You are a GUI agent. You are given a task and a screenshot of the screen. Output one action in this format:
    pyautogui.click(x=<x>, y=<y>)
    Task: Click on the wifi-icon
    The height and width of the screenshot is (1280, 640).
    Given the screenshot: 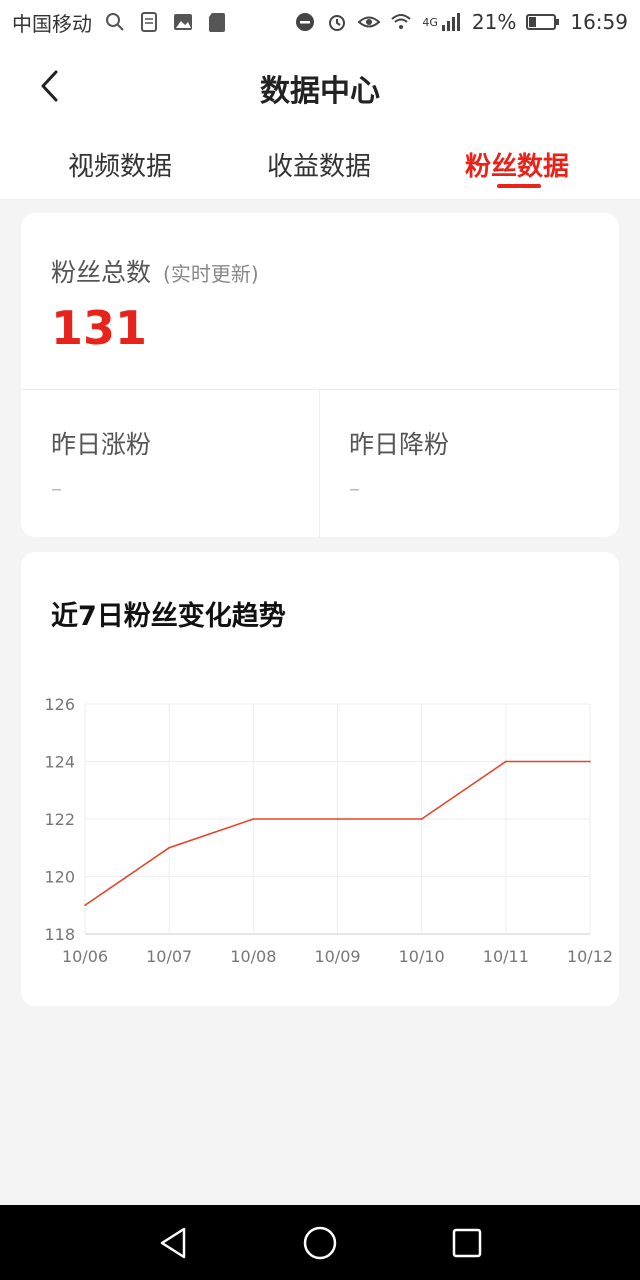 What is the action you would take?
    pyautogui.click(x=401, y=22)
    